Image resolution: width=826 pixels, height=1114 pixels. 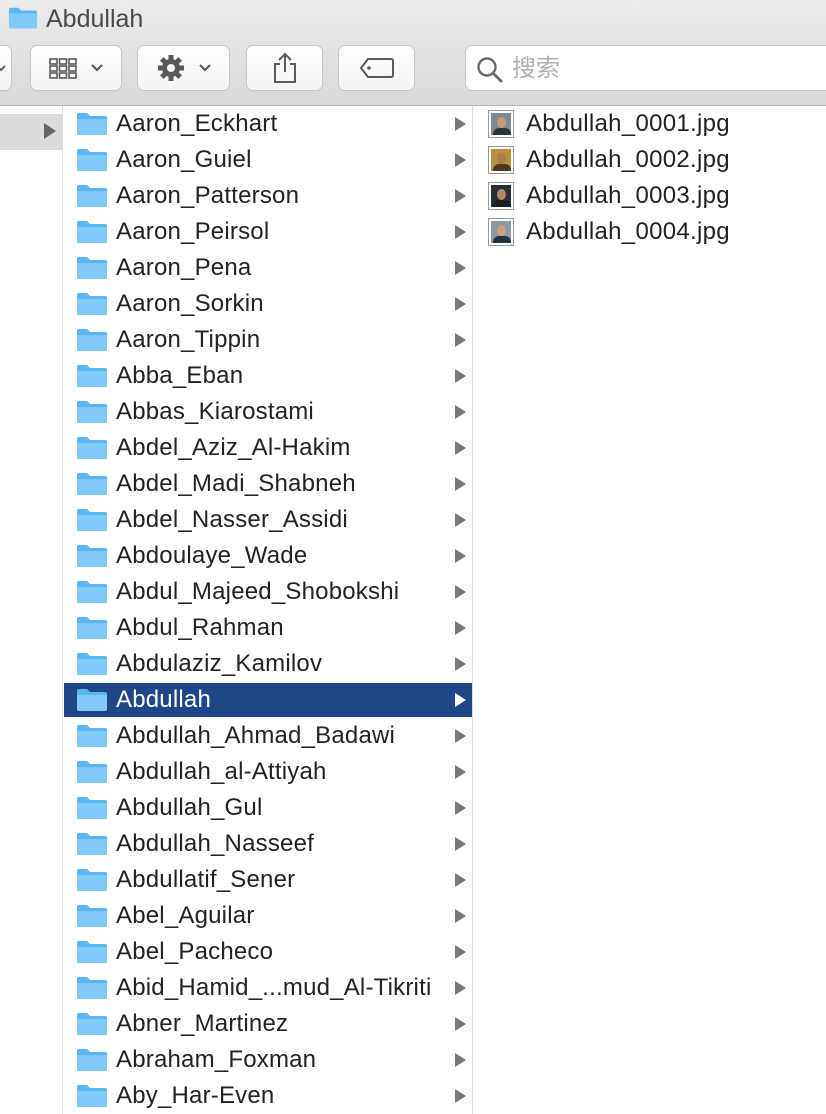 I want to click on folder-row: Aaron_Patterson, so click(x=268, y=196).